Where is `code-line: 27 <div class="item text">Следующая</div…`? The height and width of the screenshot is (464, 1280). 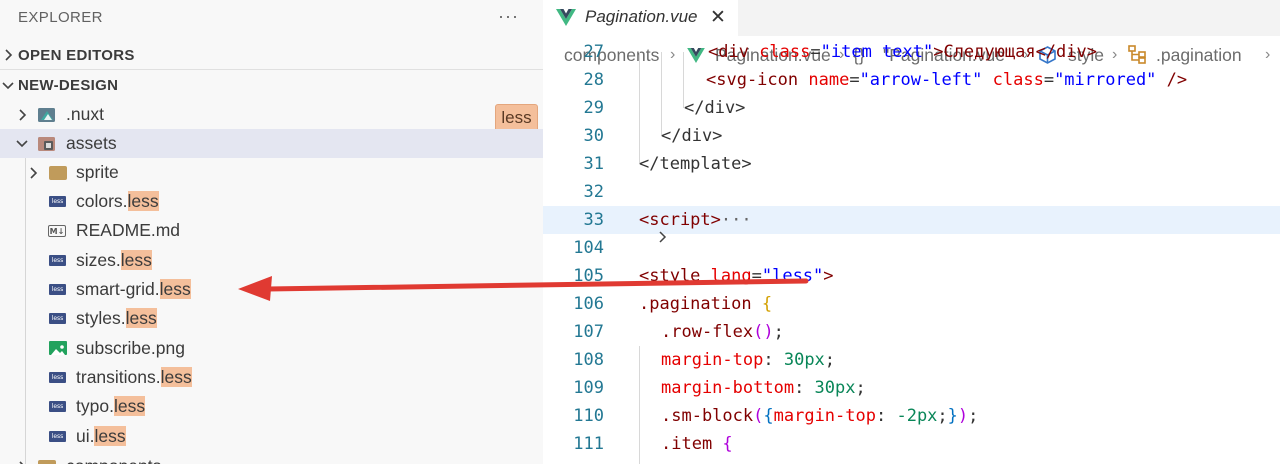 code-line: 27 <div class="item text">Следующая</div… is located at coordinates (911, 52).